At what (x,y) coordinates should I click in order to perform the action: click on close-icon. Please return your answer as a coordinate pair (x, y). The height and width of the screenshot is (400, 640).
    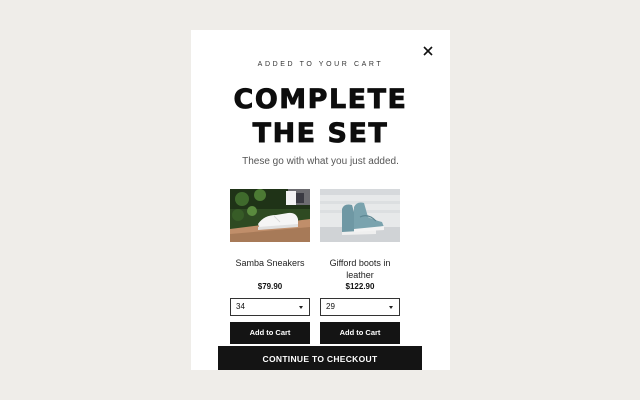
    Looking at the image, I should click on (428, 51).